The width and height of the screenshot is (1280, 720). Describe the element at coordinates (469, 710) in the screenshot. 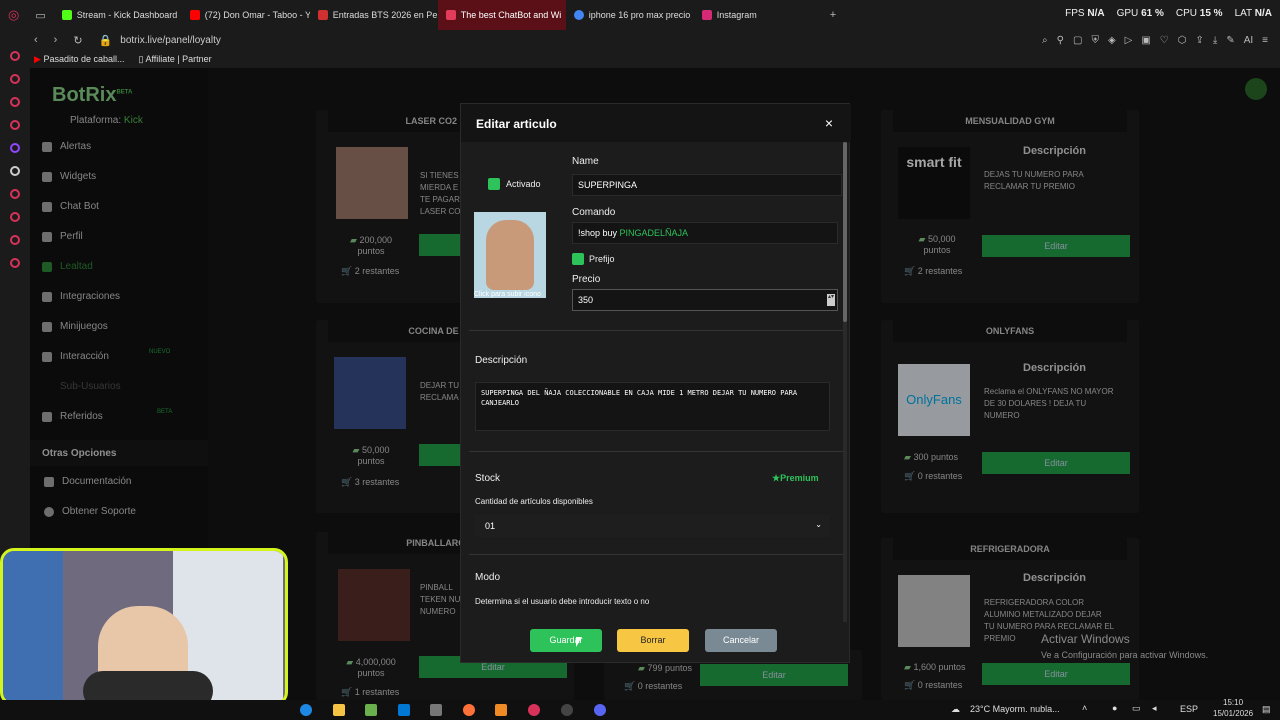

I see `firefox-icon` at that location.